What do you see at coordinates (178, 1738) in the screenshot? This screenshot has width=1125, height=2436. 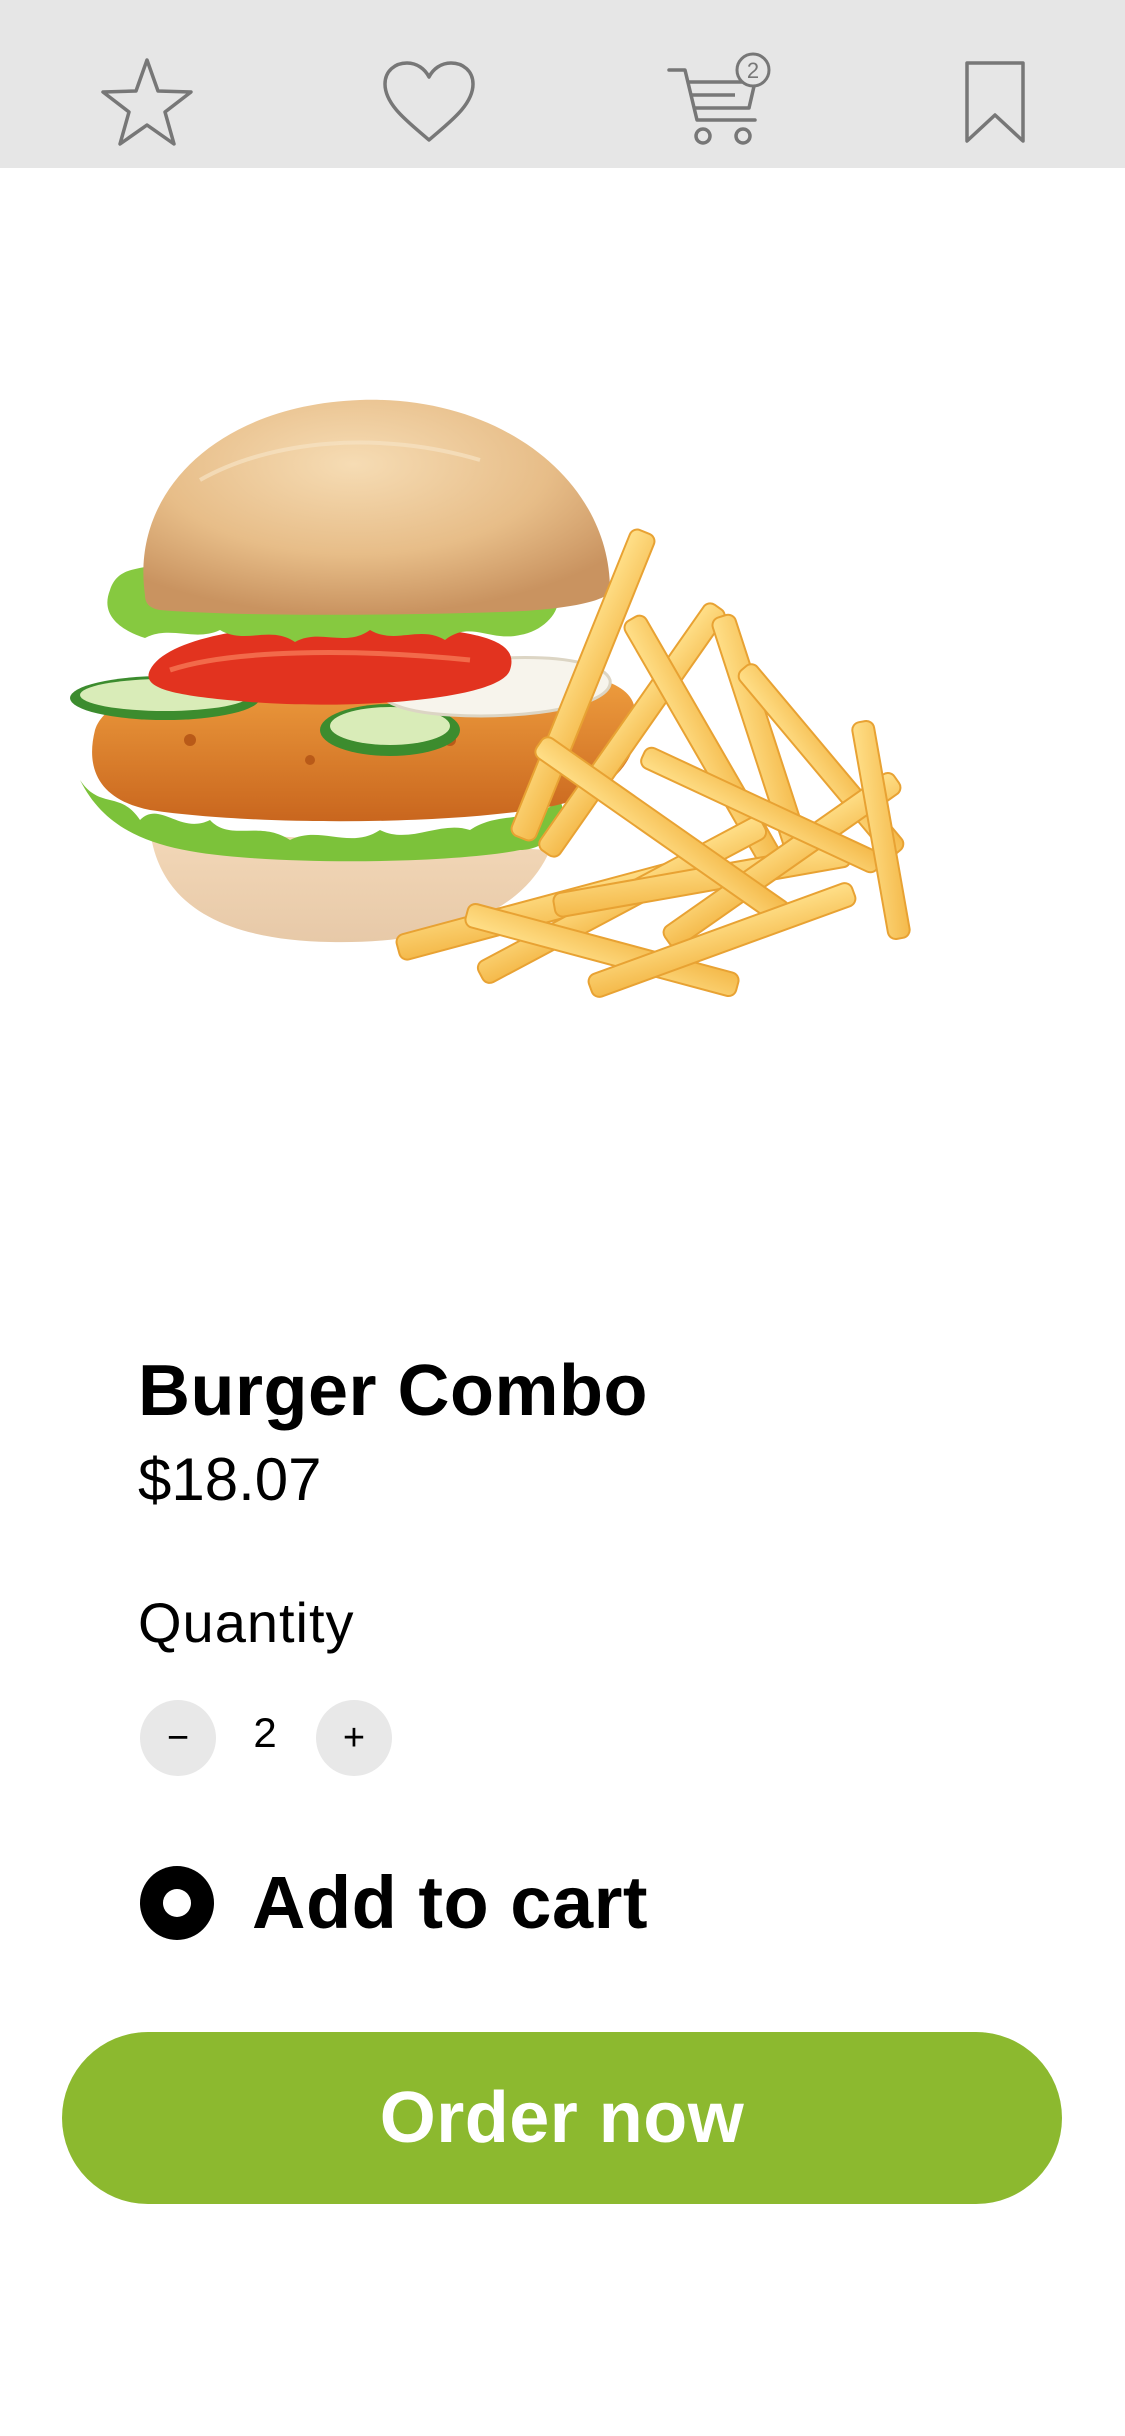 I see `quantity-decrement-button: −` at bounding box center [178, 1738].